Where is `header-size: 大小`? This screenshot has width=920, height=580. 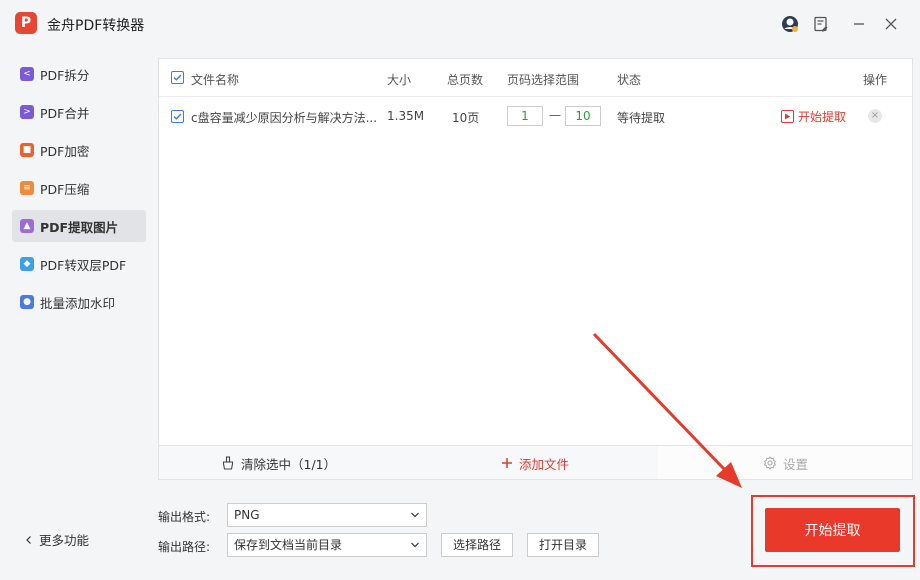 header-size: 大小 is located at coordinates (399, 80).